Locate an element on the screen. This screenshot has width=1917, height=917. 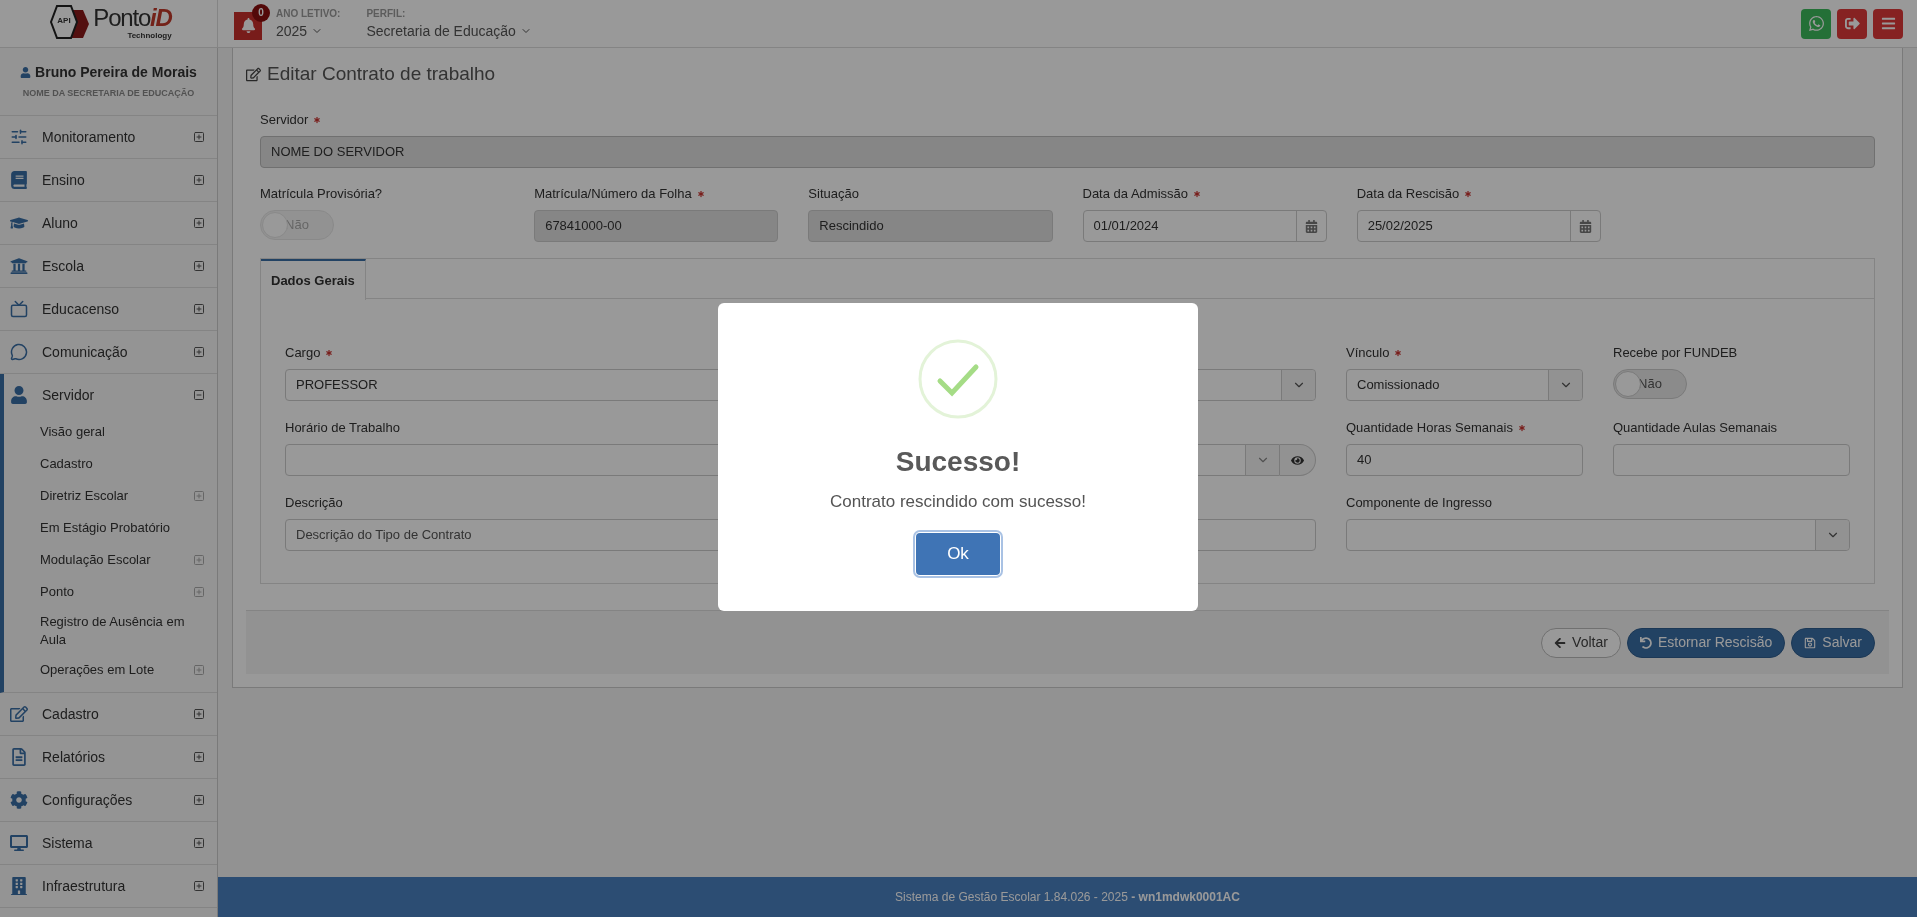
field-label: Descrição is located at coordinates (314, 503).